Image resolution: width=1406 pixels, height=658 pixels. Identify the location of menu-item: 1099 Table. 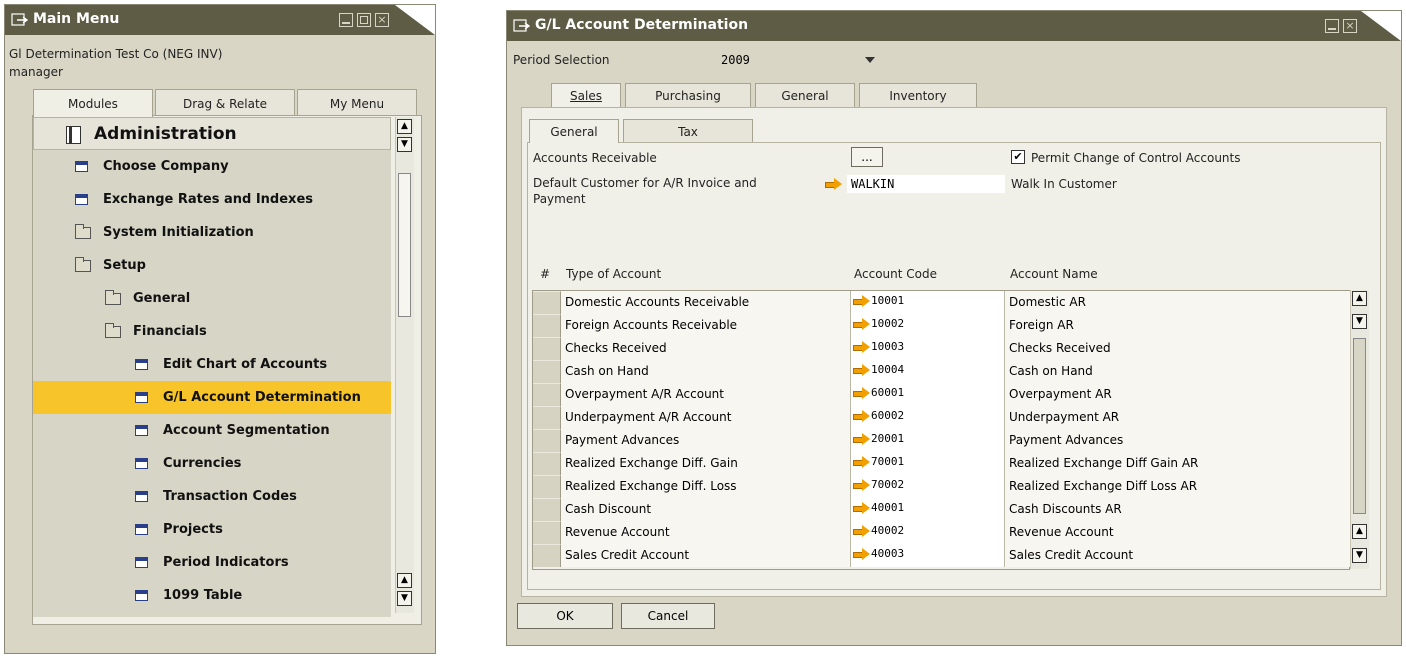
(212, 595).